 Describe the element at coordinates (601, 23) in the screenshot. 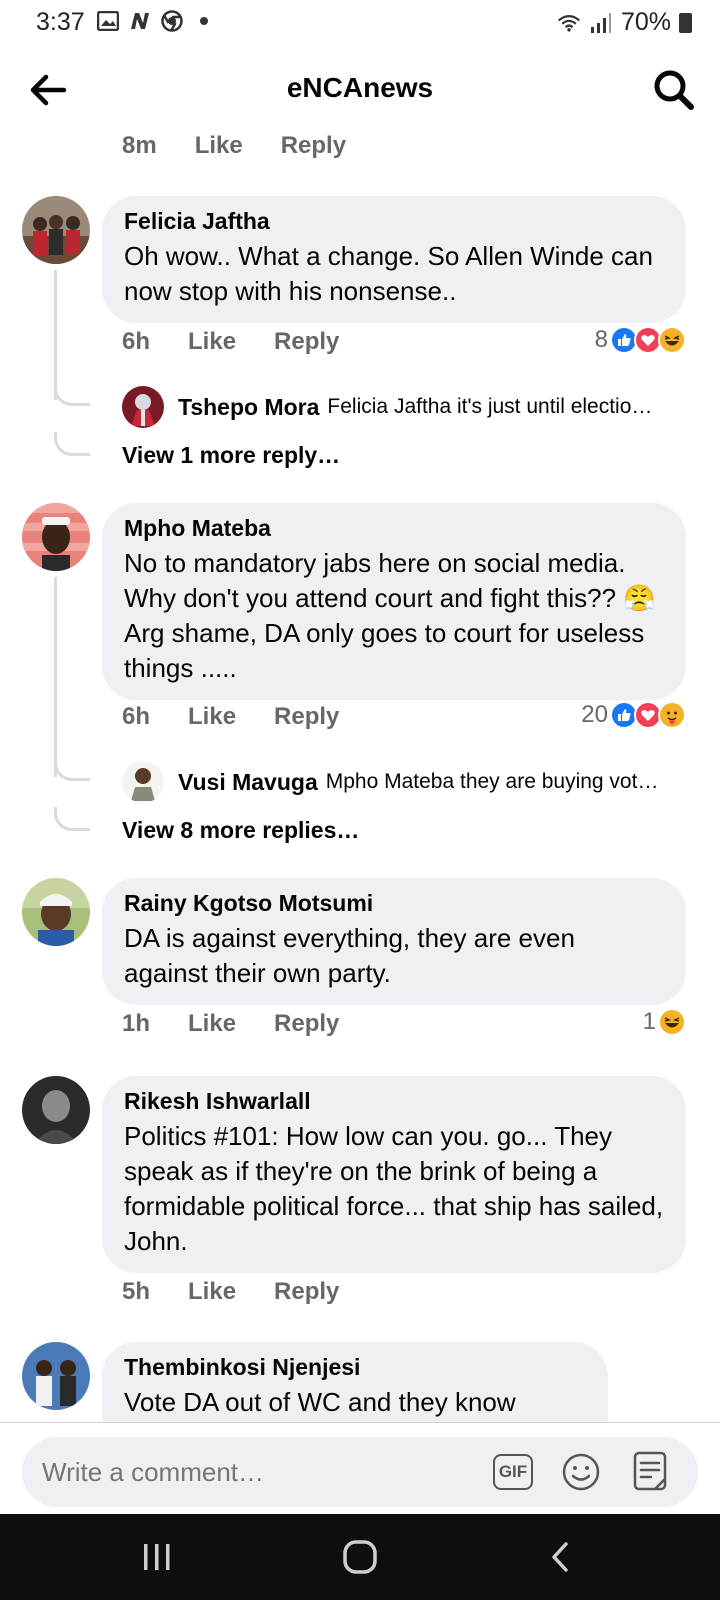

I see `signal-icon` at that location.